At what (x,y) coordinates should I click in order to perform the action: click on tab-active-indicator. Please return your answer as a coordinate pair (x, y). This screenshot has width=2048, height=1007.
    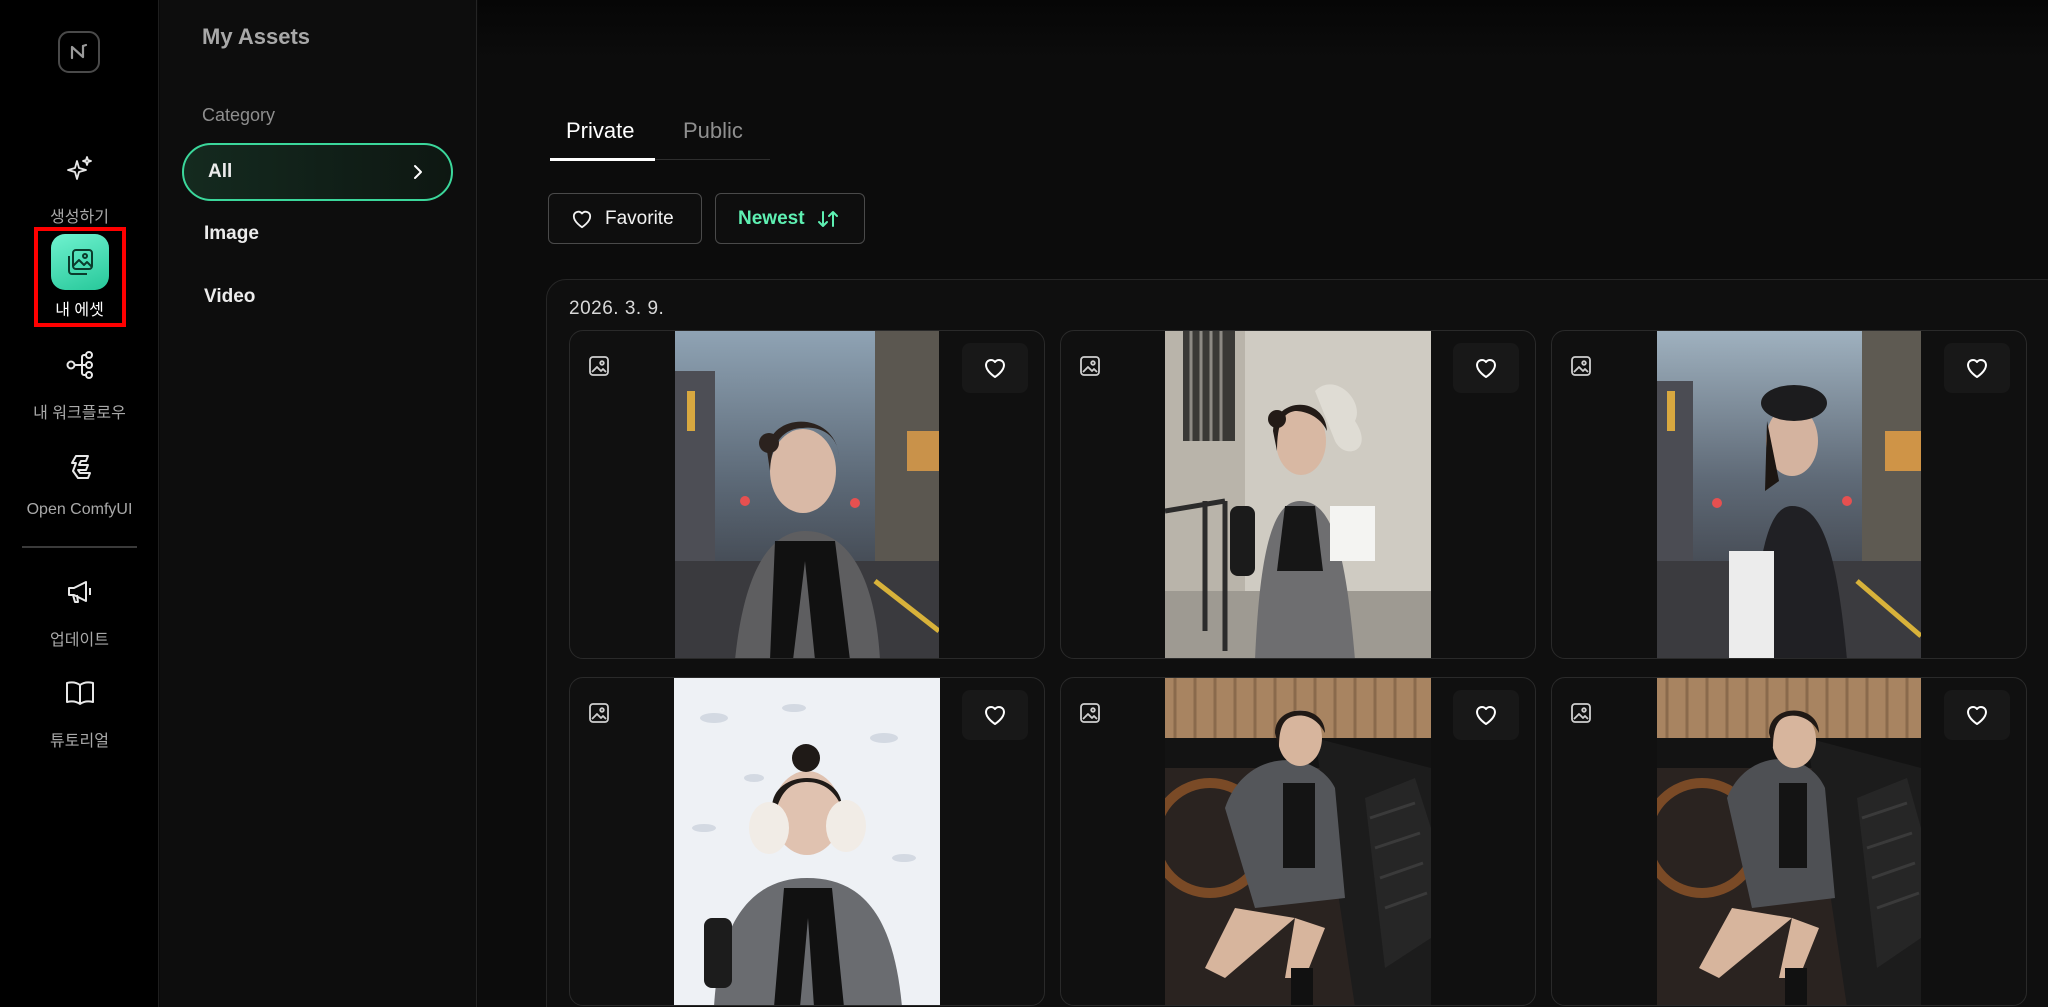
    Looking at the image, I should click on (602, 159).